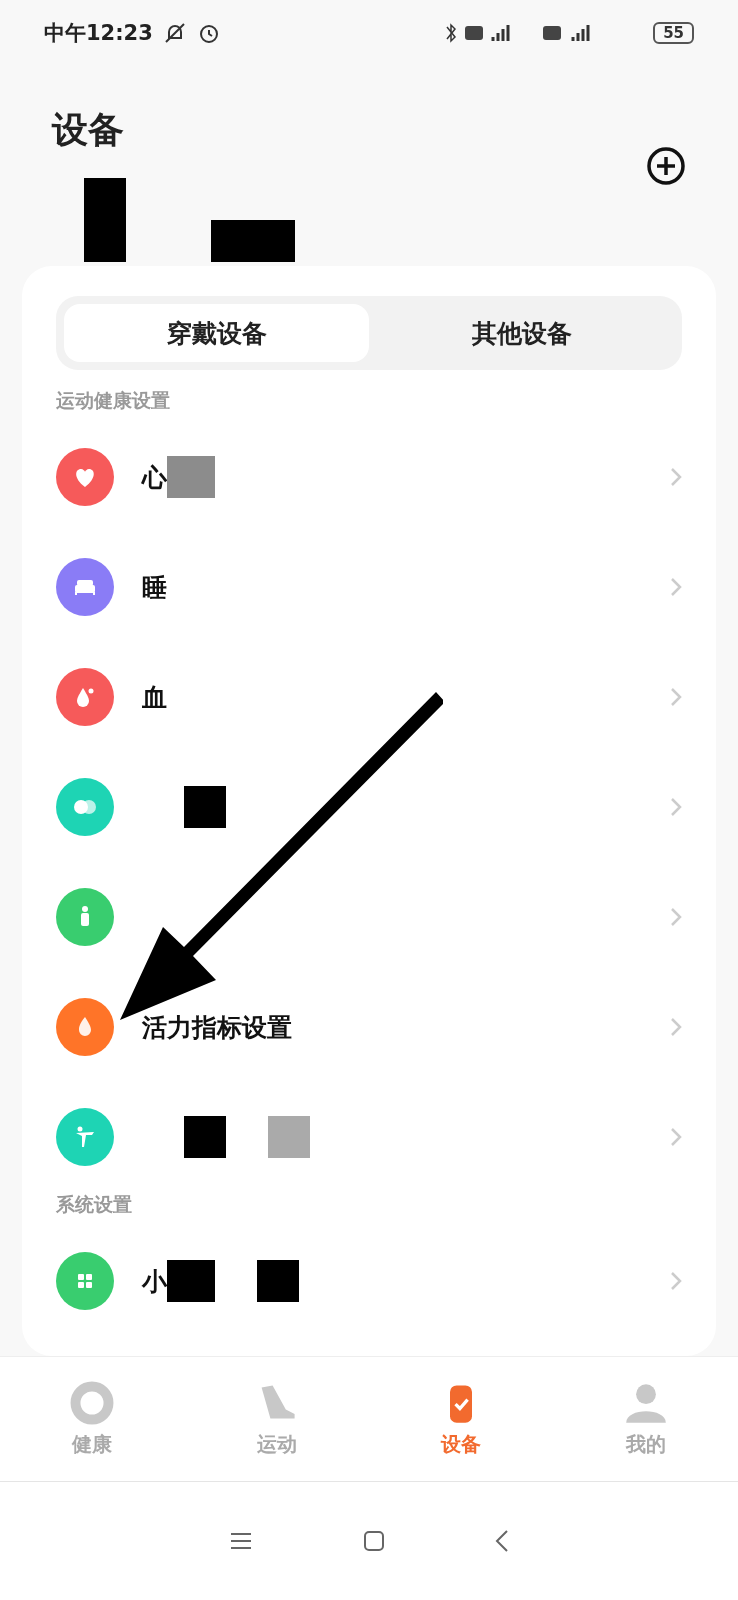  I want to click on row-label: 小, so click(154, 1281).